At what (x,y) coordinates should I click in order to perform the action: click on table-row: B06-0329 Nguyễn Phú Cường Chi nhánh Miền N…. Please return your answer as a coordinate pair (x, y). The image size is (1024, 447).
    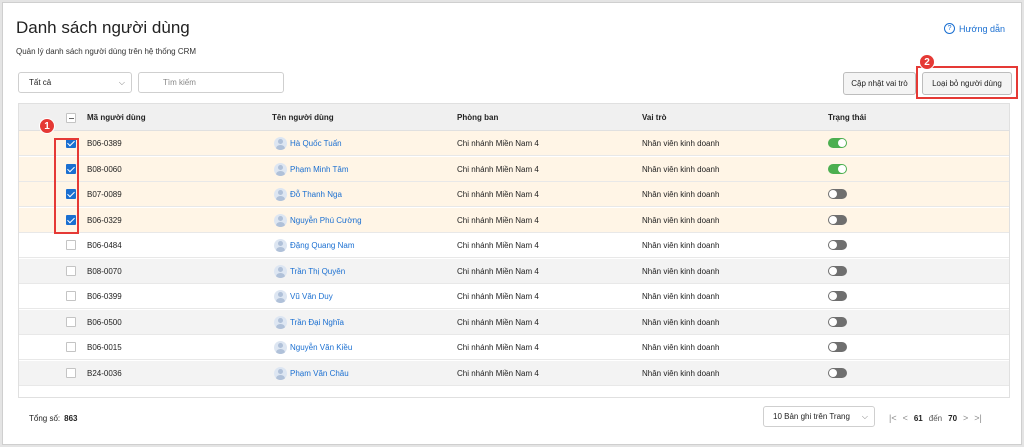
    Looking at the image, I should click on (514, 220).